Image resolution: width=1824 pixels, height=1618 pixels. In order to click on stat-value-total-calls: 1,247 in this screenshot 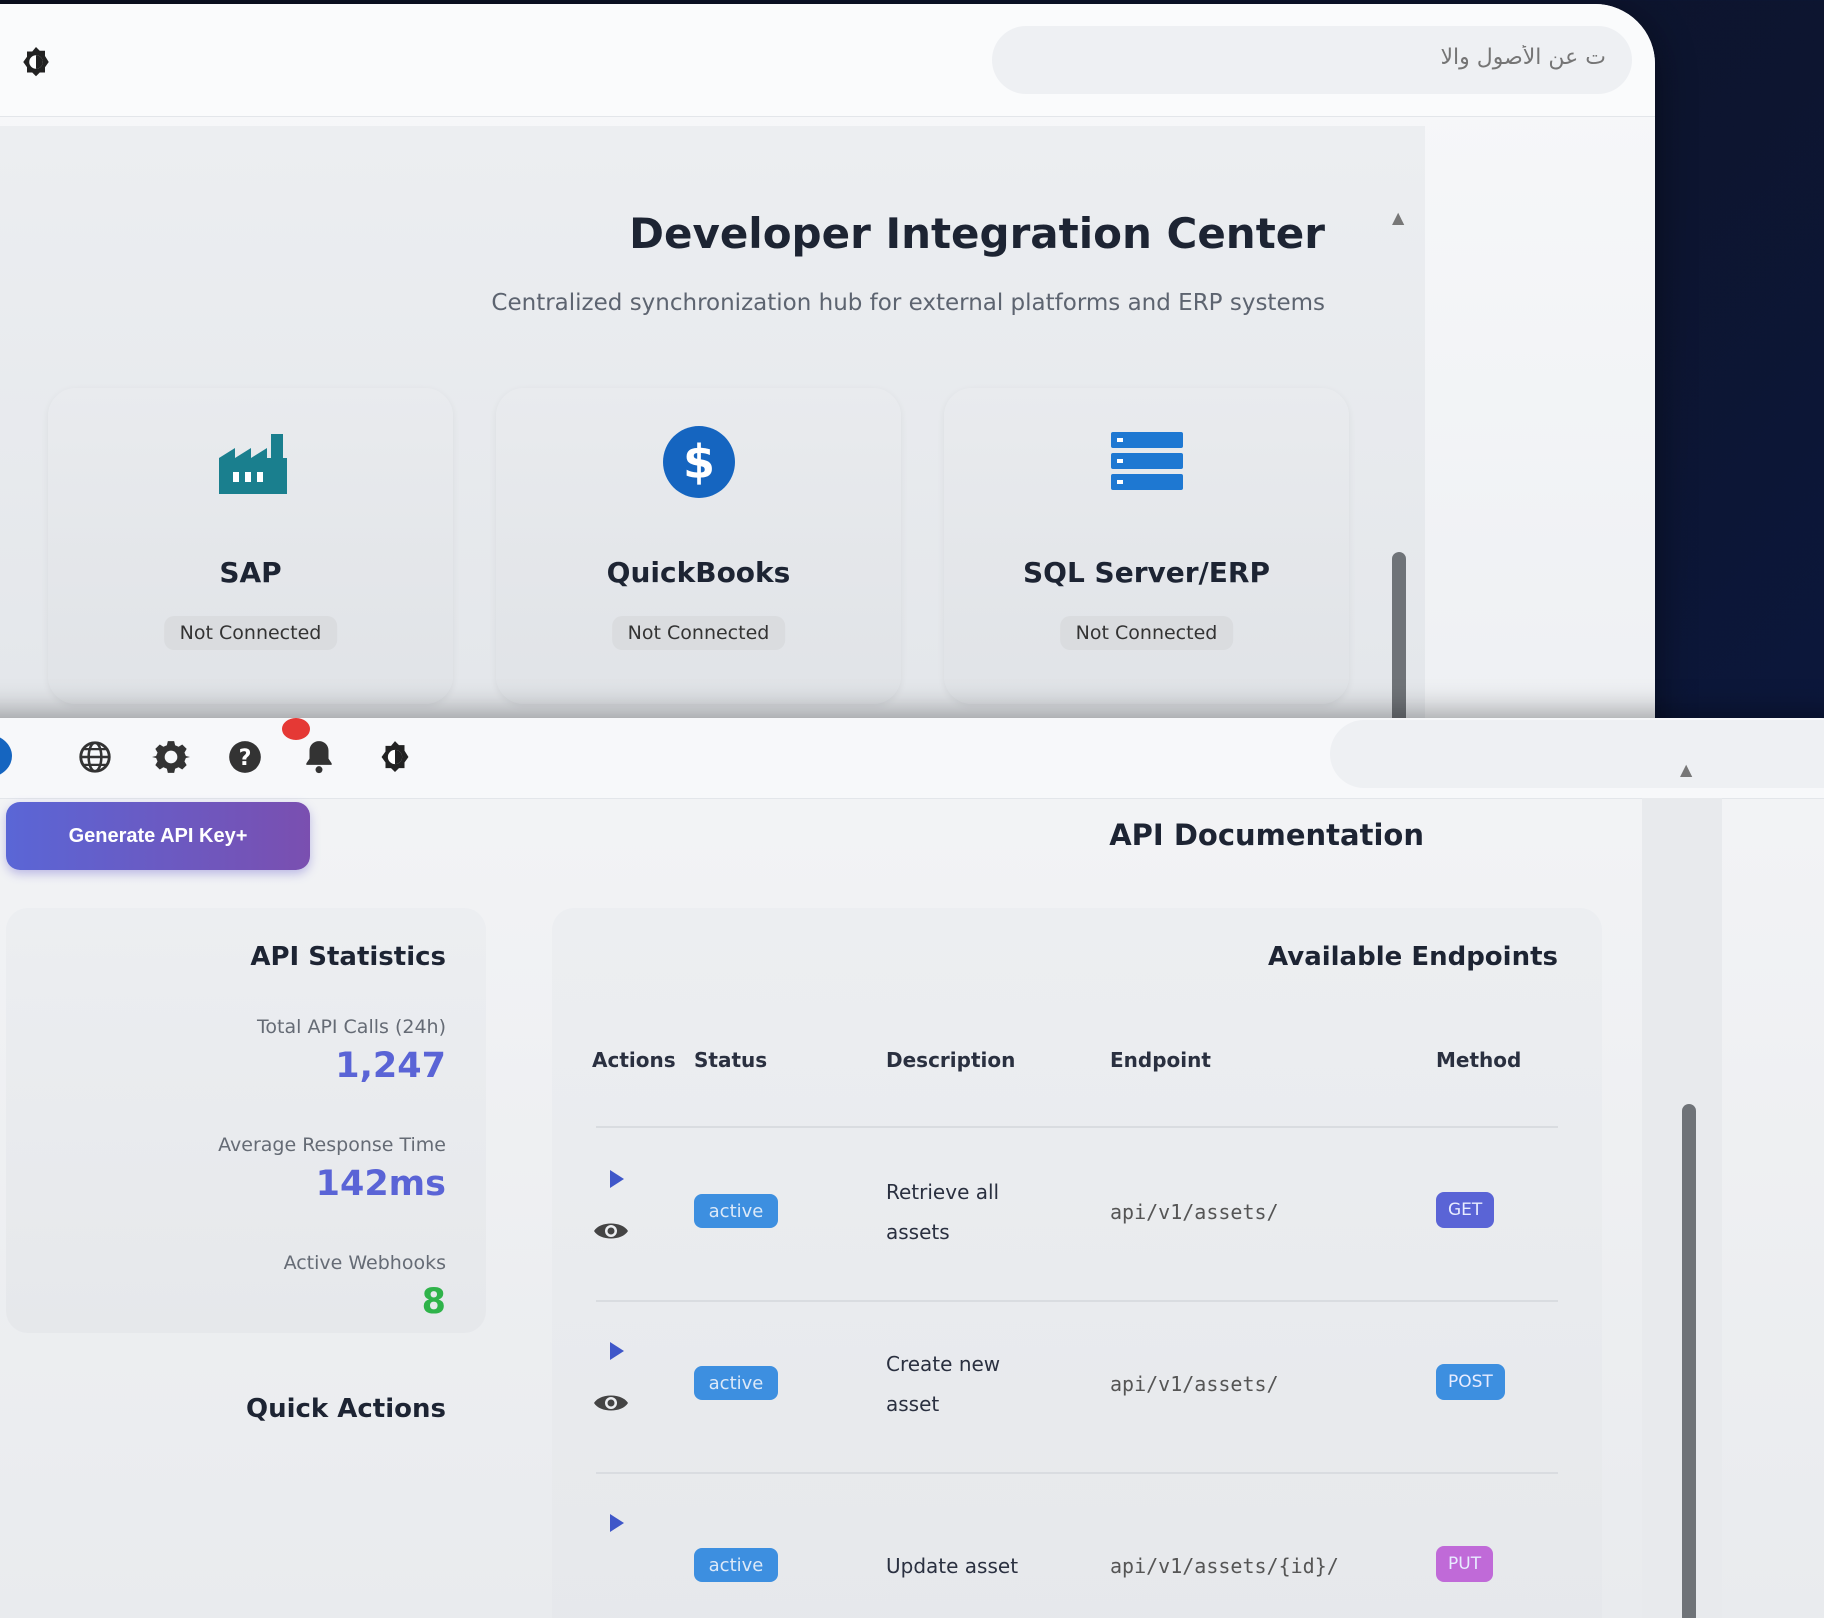, I will do `click(390, 1066)`.